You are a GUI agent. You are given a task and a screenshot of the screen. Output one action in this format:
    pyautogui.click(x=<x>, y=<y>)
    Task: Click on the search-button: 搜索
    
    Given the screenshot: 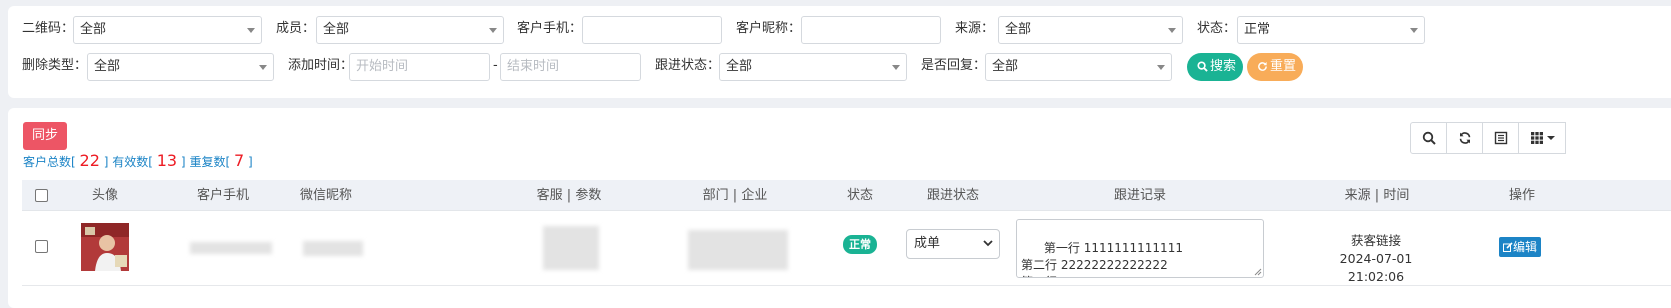 What is the action you would take?
    pyautogui.click(x=1215, y=67)
    